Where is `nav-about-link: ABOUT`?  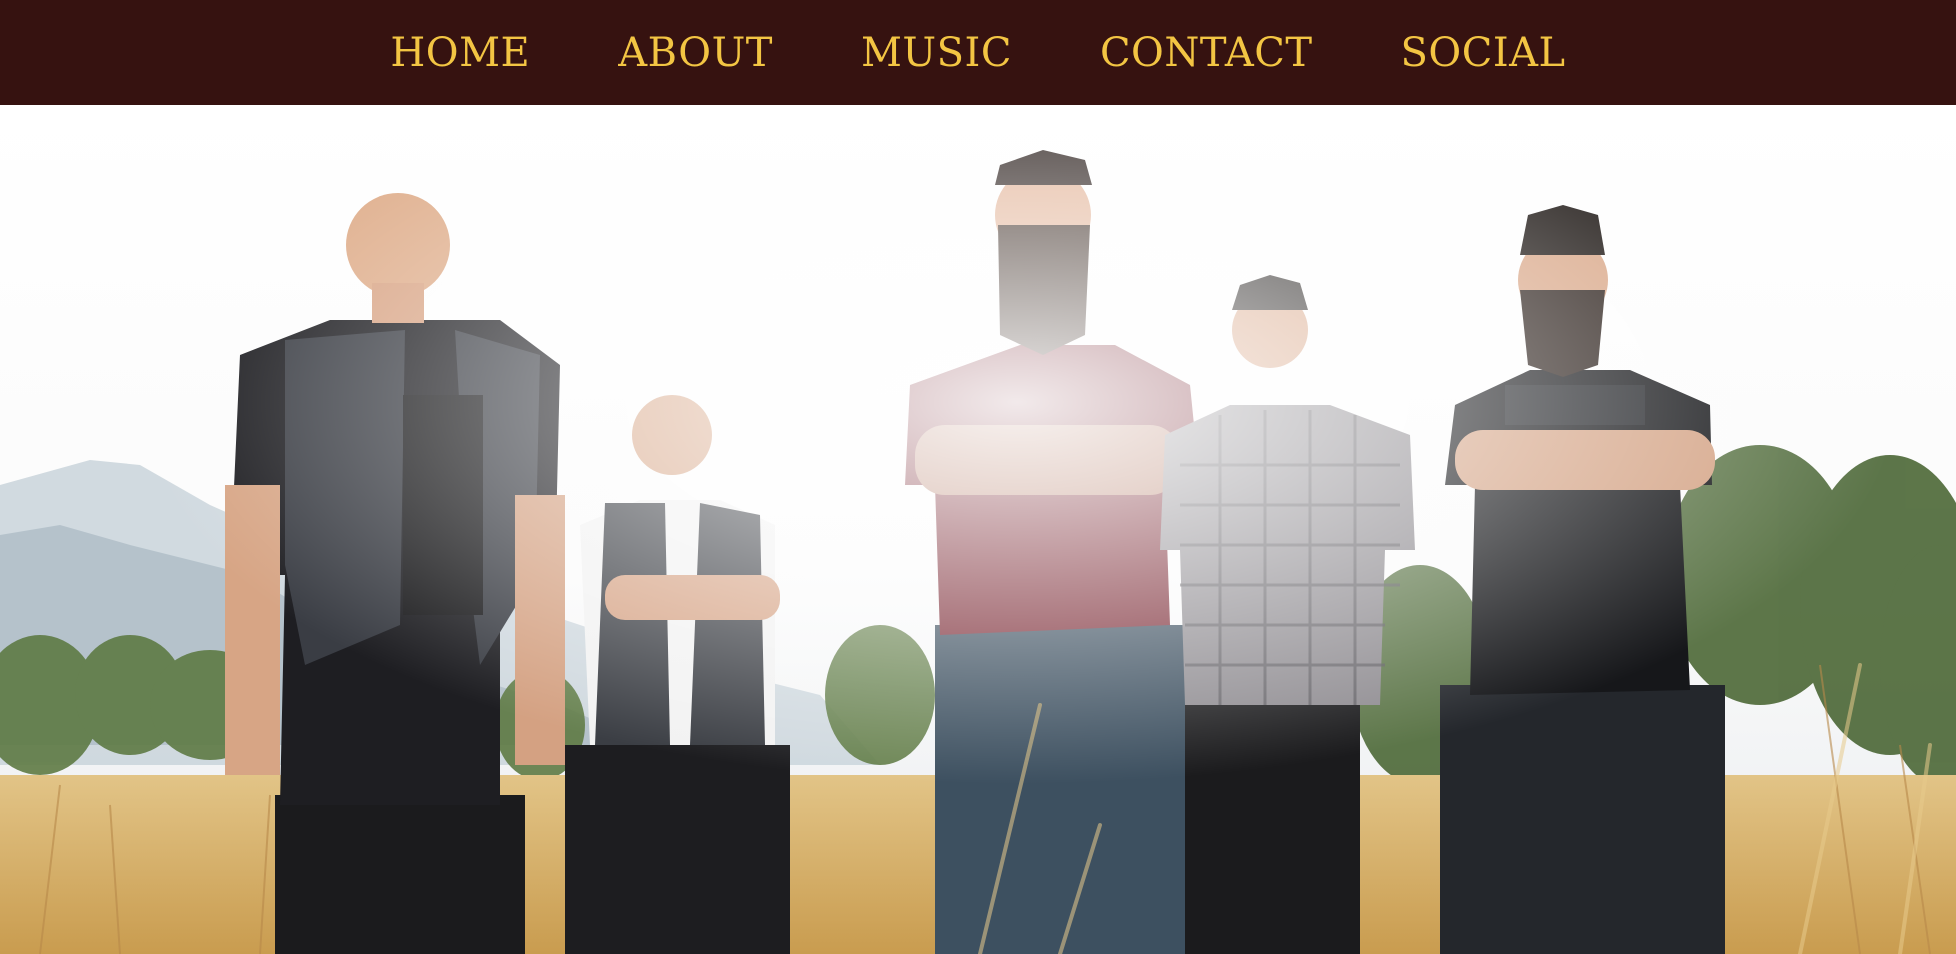 nav-about-link: ABOUT is located at coordinates (695, 53).